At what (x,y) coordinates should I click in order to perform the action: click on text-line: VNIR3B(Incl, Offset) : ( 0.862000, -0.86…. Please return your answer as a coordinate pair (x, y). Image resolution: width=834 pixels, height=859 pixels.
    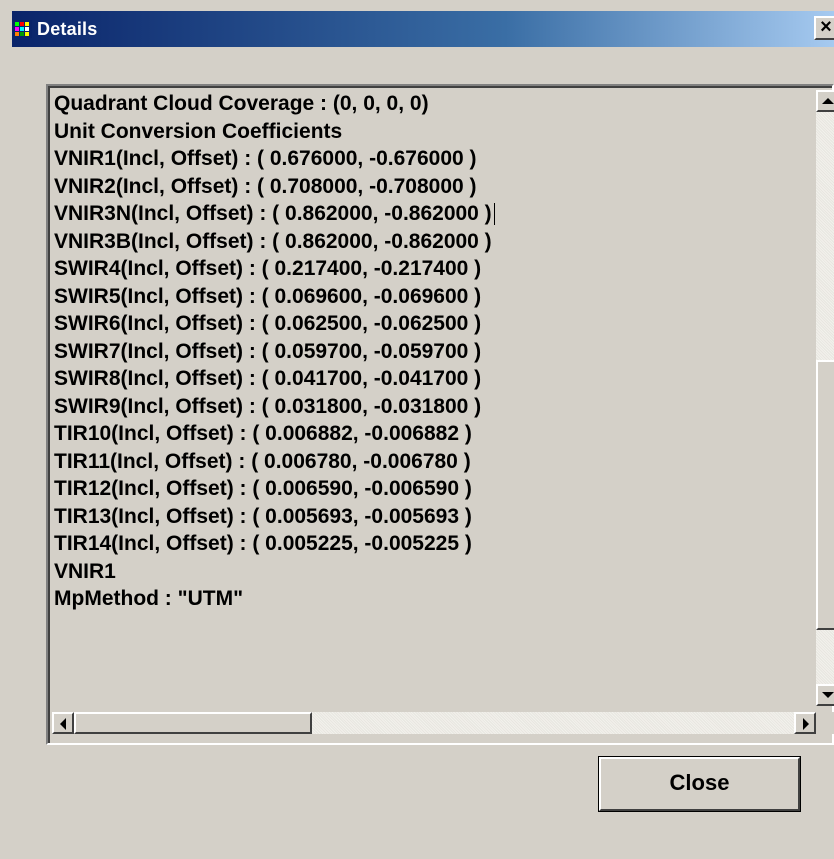
    Looking at the image, I should click on (273, 241).